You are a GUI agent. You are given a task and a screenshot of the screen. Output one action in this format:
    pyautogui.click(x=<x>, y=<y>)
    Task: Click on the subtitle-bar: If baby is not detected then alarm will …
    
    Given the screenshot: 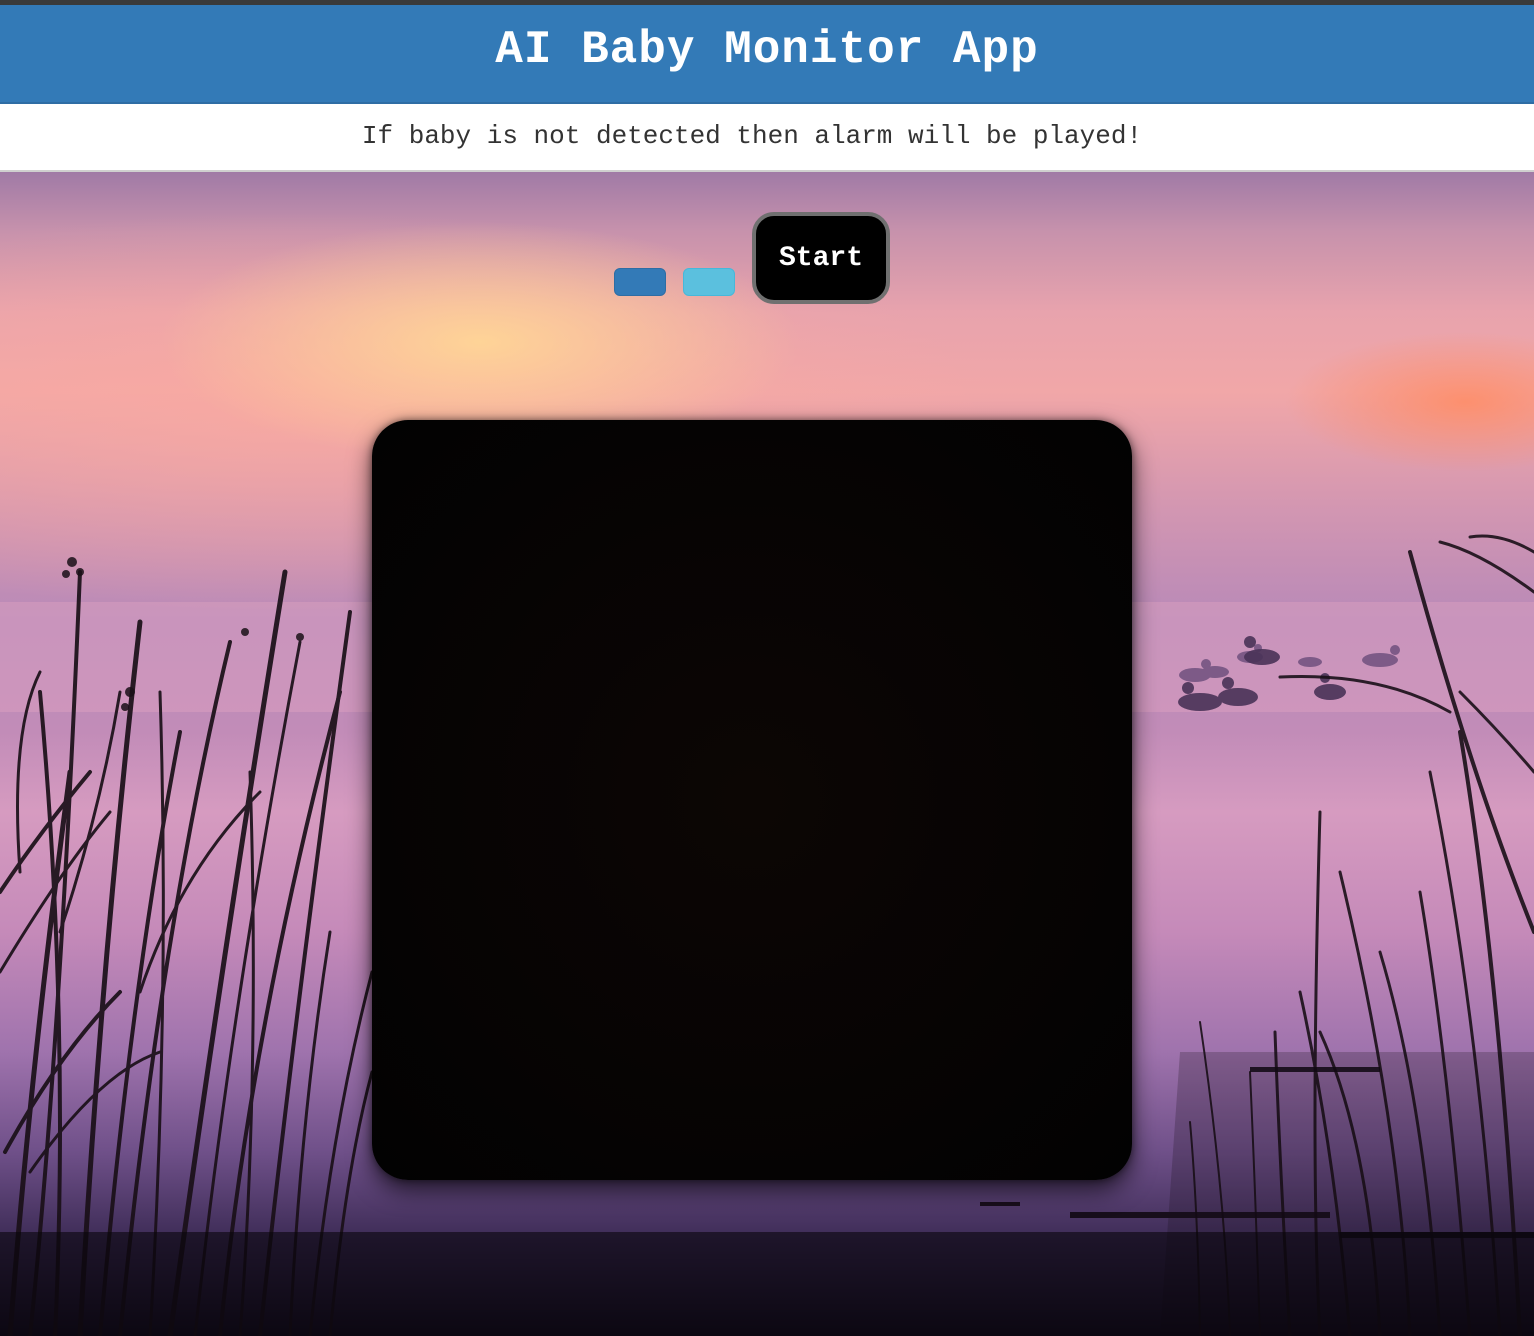 What is the action you would take?
    pyautogui.click(x=767, y=138)
    